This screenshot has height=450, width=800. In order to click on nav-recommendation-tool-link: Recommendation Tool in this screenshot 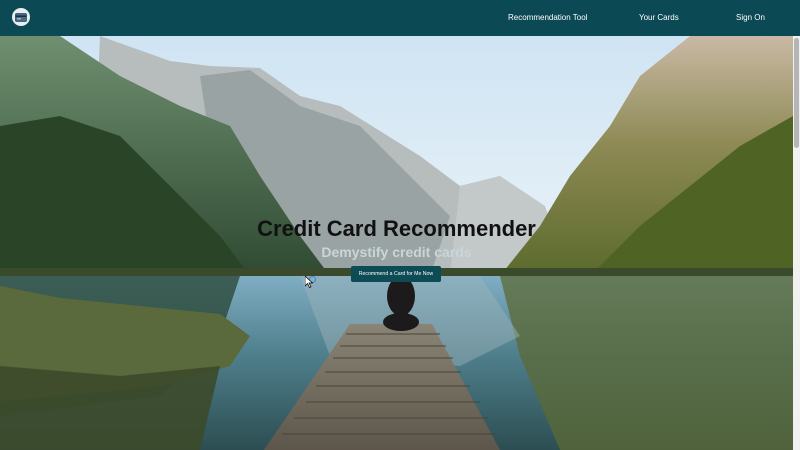, I will do `click(547, 18)`.